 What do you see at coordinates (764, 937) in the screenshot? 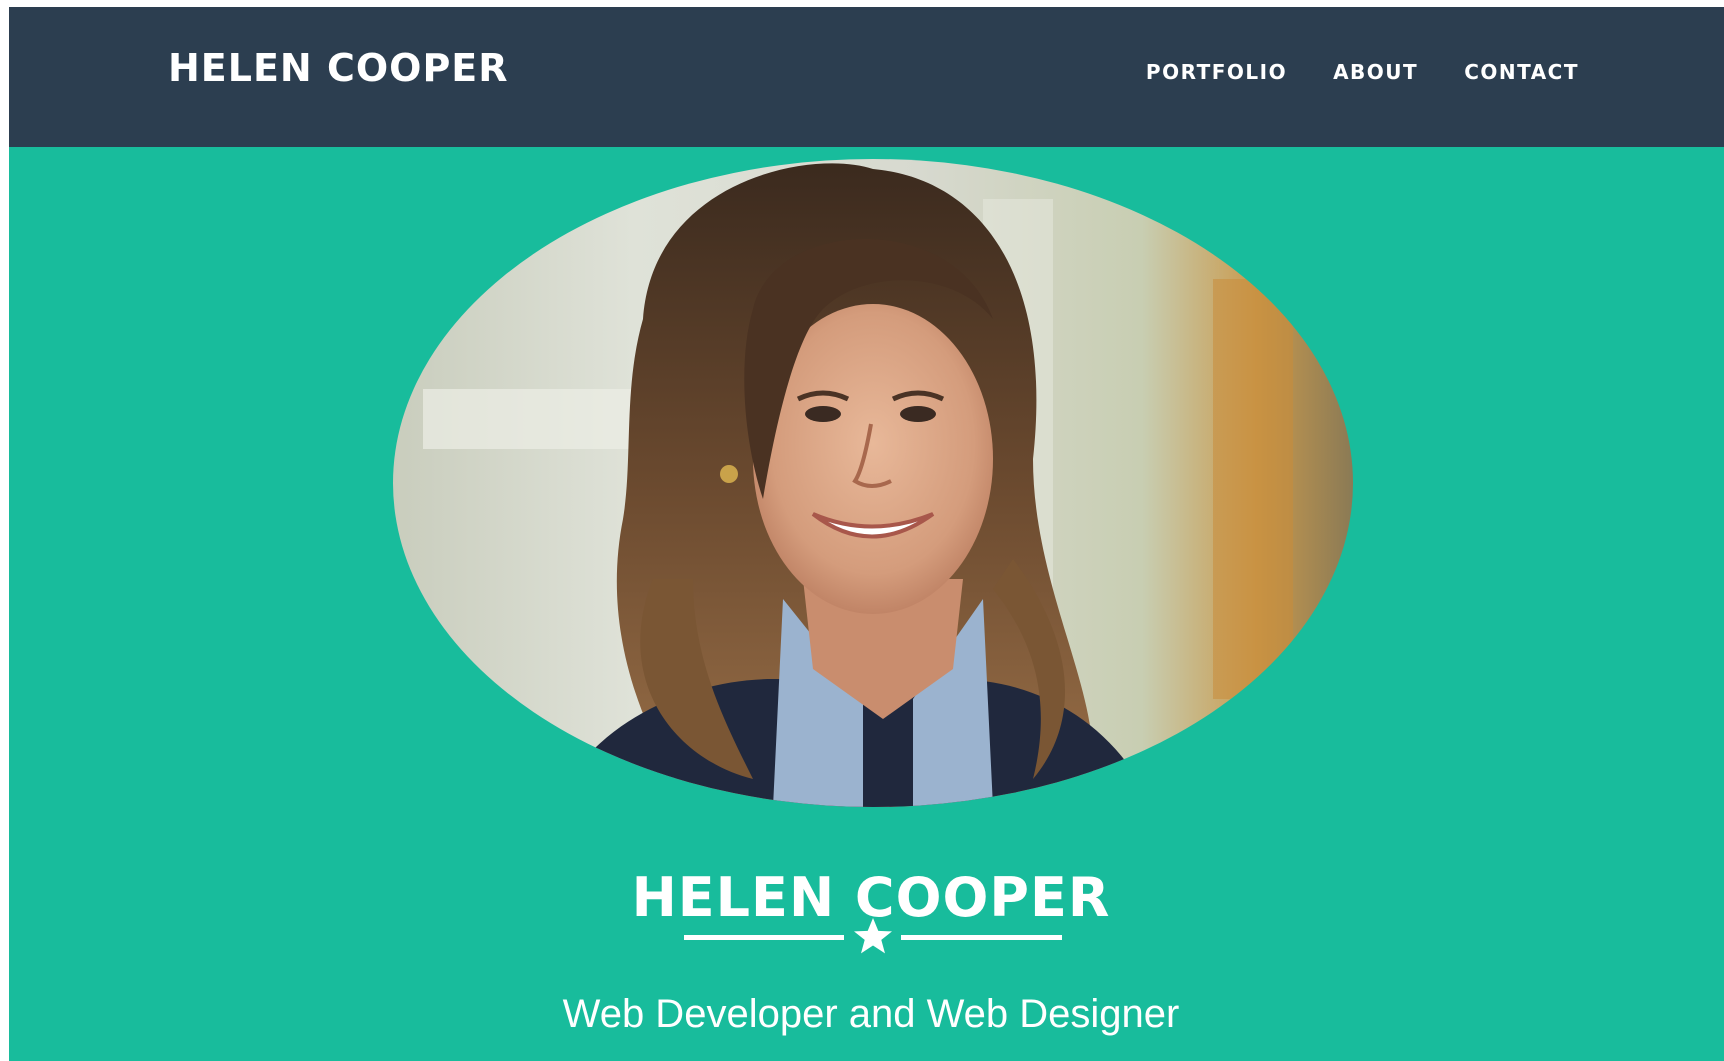
I see `divider-line-left` at bounding box center [764, 937].